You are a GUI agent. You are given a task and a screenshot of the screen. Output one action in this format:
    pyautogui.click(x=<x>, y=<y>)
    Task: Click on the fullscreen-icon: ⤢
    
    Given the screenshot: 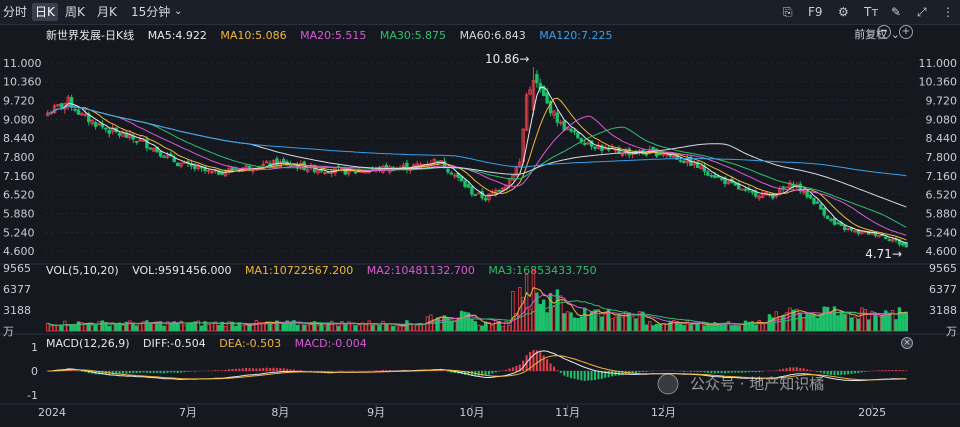 What is the action you would take?
    pyautogui.click(x=922, y=12)
    